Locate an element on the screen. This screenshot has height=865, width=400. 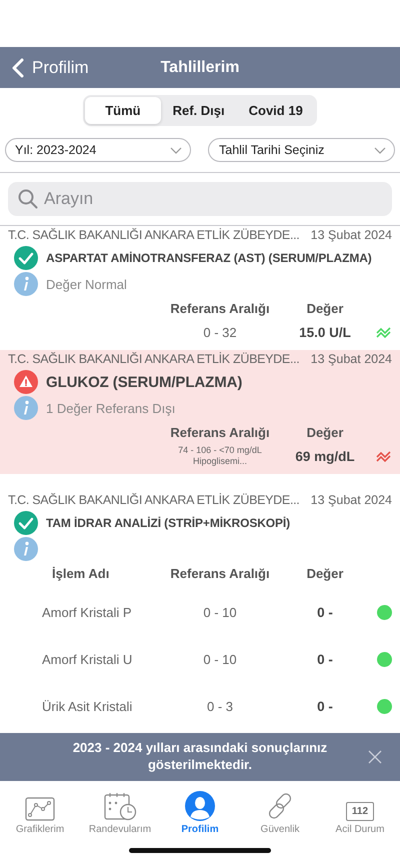
tab-bar-item: Güvenlik is located at coordinates (280, 810).